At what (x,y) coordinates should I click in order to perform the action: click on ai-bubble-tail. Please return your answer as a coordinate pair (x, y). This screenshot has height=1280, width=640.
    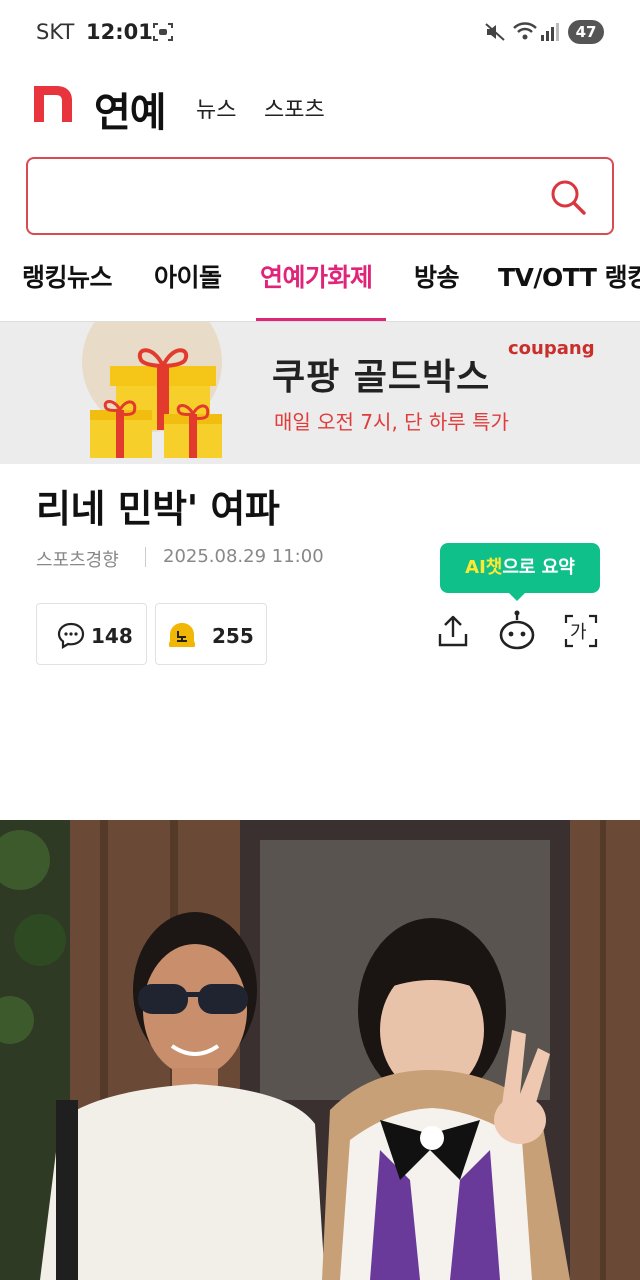
    Looking at the image, I should click on (517, 596).